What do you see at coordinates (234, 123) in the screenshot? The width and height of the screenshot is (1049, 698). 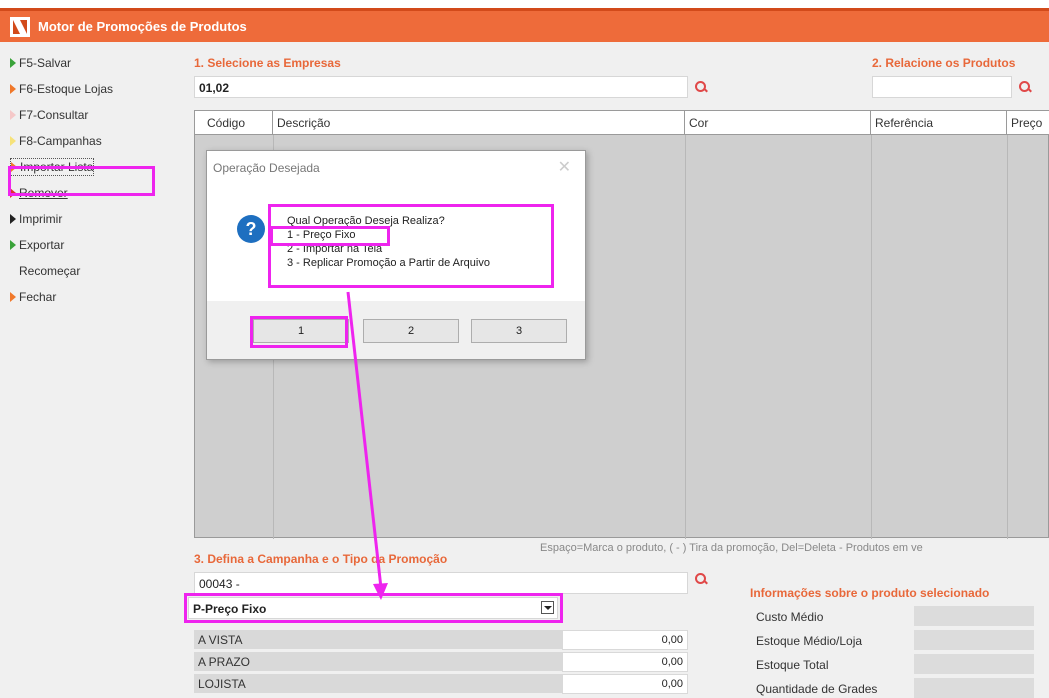 I see `col-codigo: Código` at bounding box center [234, 123].